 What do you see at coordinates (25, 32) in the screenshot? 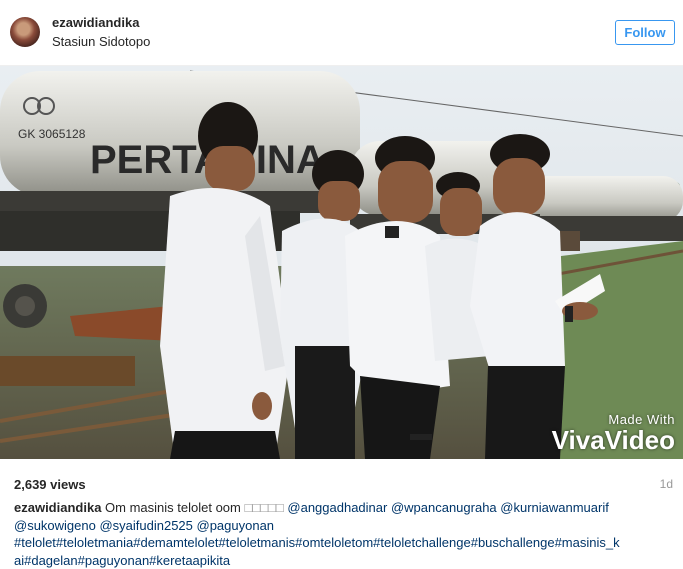
I see `avatar` at bounding box center [25, 32].